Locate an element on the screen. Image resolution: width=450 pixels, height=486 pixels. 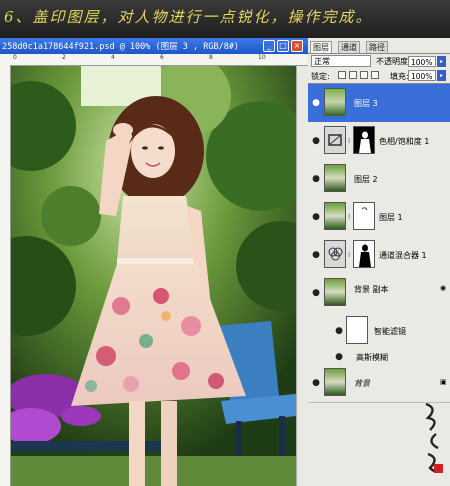
filter-mask-thumbnail is located at coordinates (357, 330).